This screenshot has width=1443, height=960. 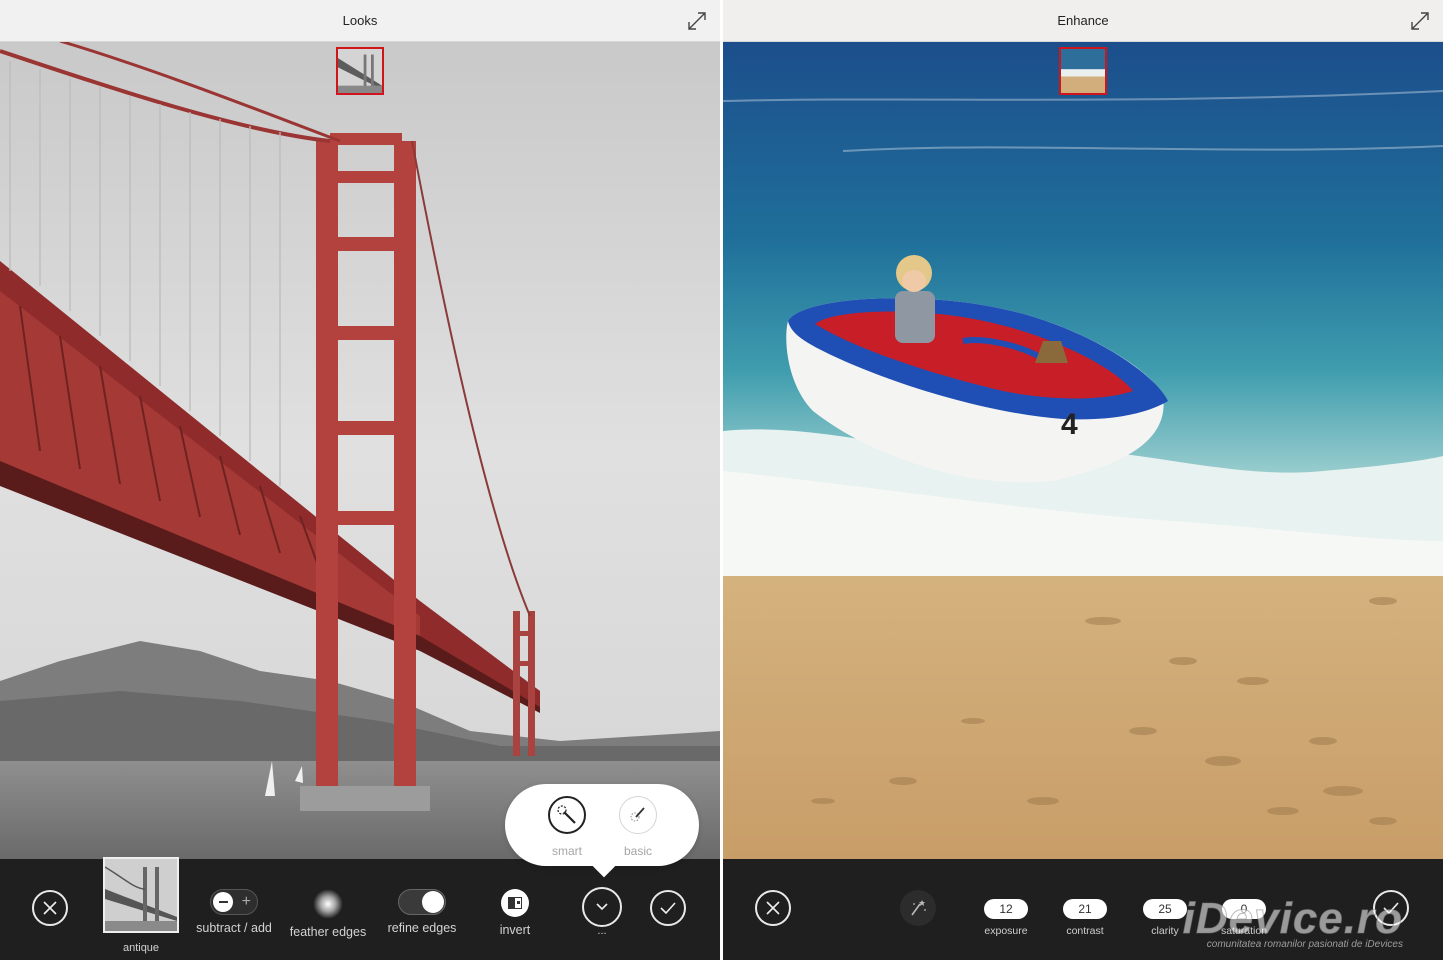 I want to click on looks-title: Looks, so click(x=360, y=20).